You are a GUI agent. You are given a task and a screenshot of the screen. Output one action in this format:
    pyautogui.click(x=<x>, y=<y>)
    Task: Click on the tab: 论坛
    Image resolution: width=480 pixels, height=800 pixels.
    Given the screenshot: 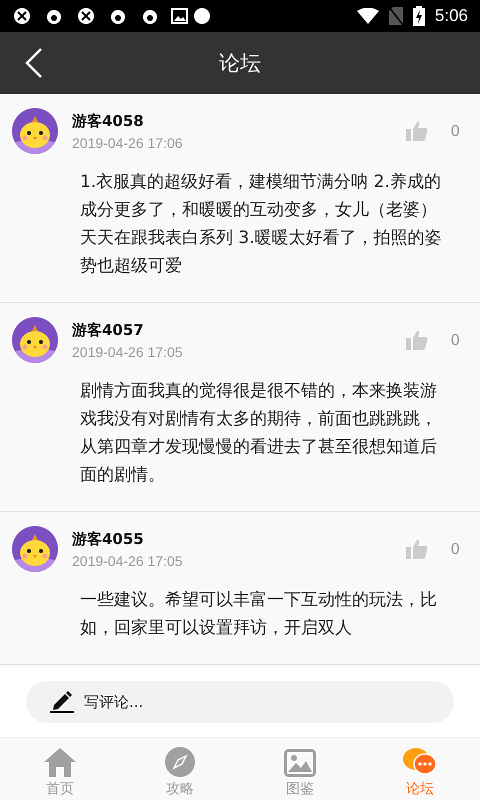 What is the action you would take?
    pyautogui.click(x=420, y=769)
    